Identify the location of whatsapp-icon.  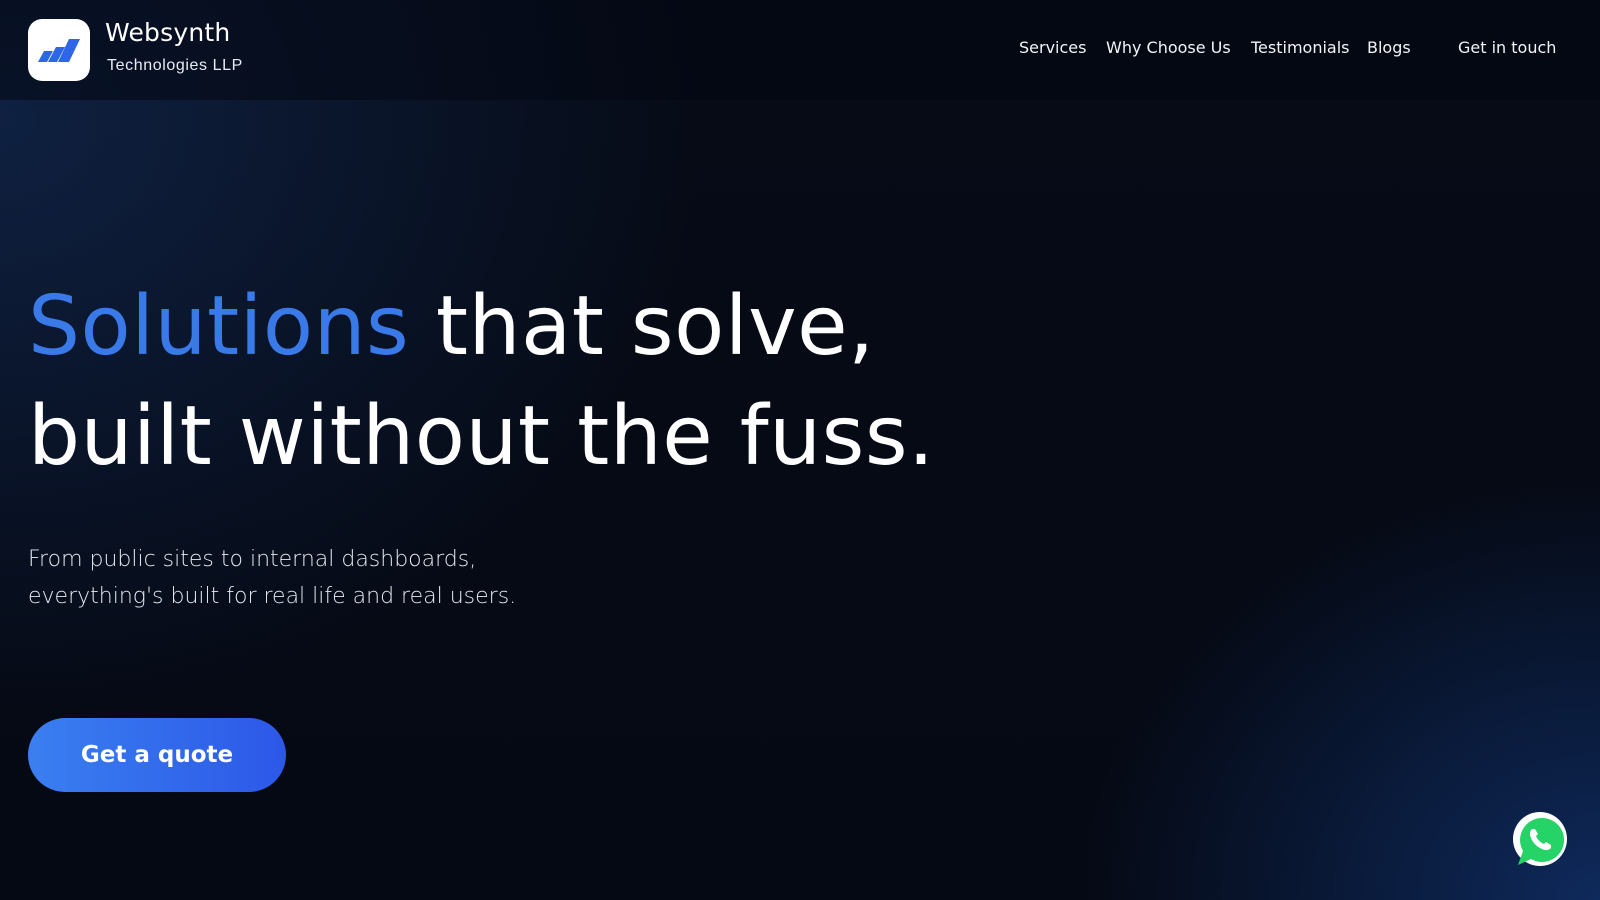
(1540, 839).